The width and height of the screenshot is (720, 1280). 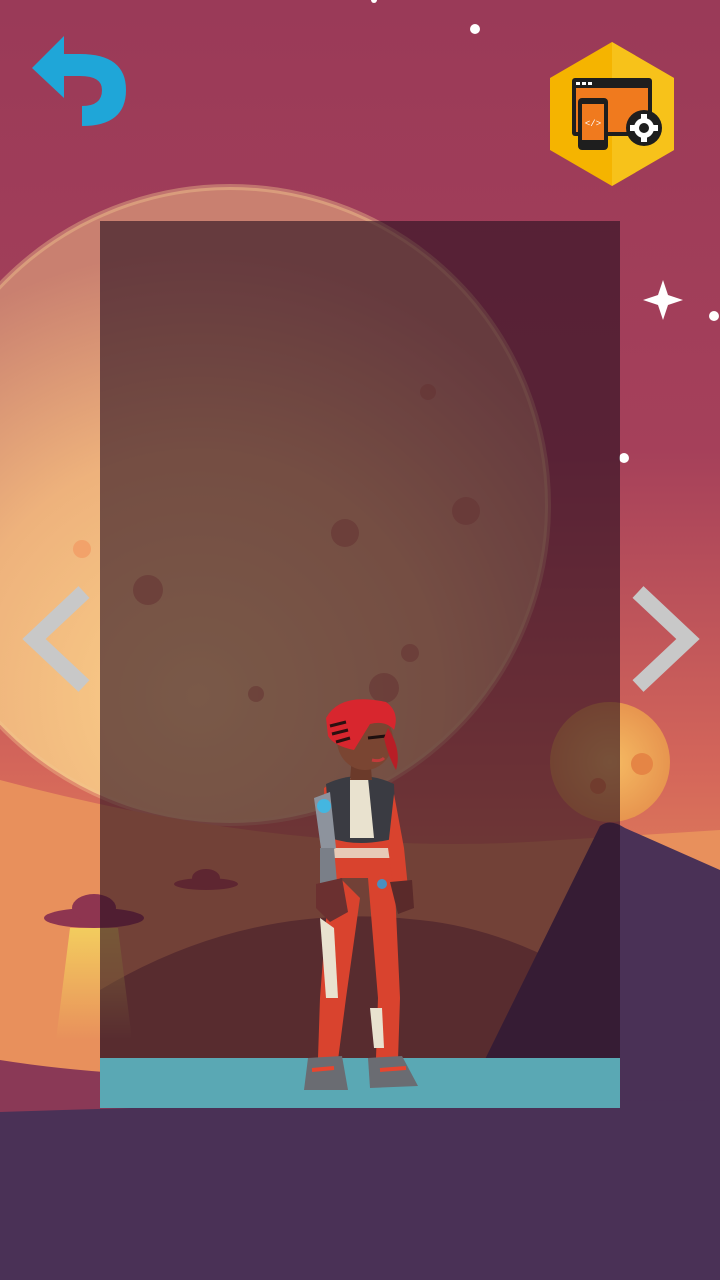 What do you see at coordinates (360, 1190) in the screenshot?
I see `ground` at bounding box center [360, 1190].